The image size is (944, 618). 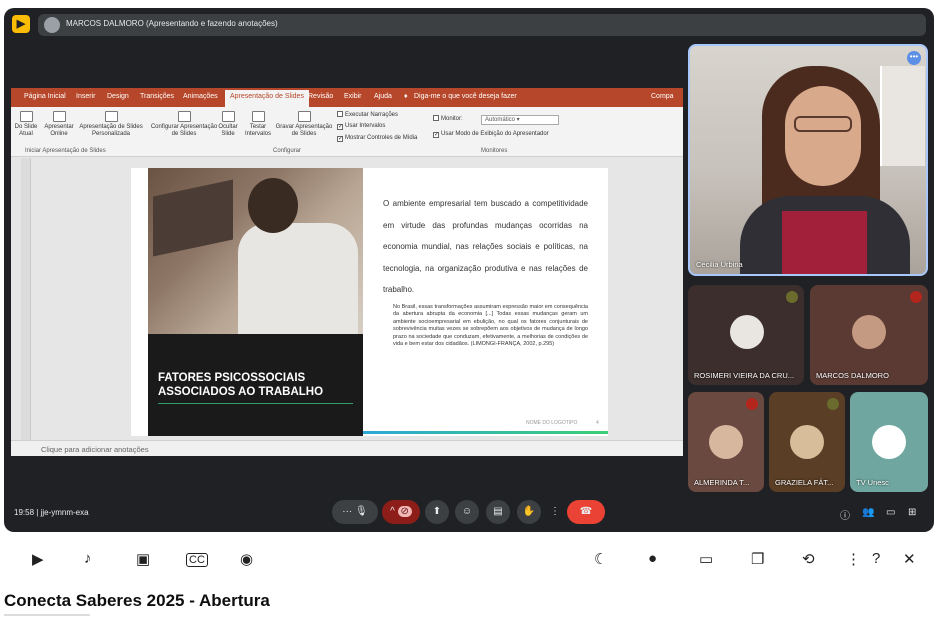 What do you see at coordinates (868, 512) in the screenshot?
I see `people-icon: 👥` at bounding box center [868, 512].